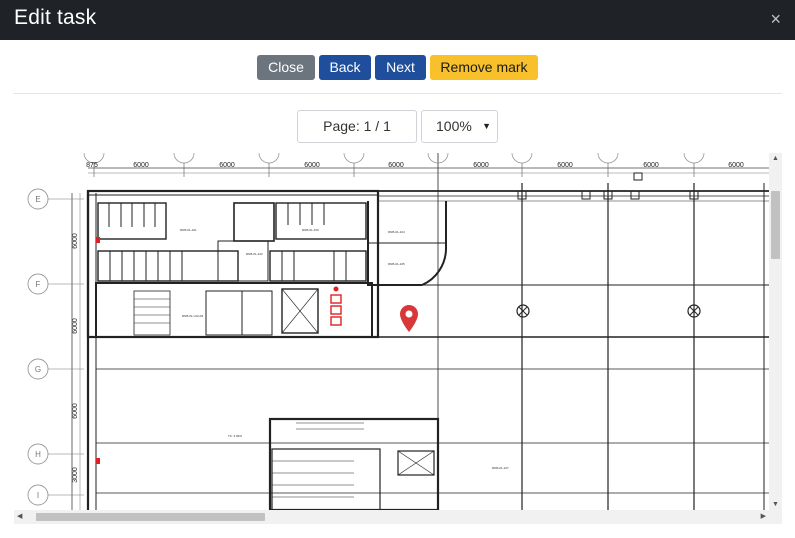 The image size is (795, 538). I want to click on divider, so click(397, 93).